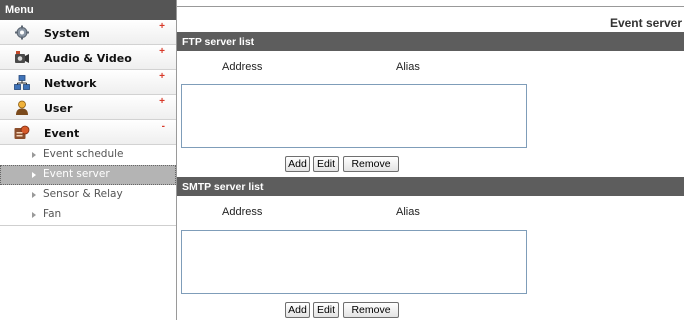  I want to click on smtp-address-column-header: Address, so click(242, 212).